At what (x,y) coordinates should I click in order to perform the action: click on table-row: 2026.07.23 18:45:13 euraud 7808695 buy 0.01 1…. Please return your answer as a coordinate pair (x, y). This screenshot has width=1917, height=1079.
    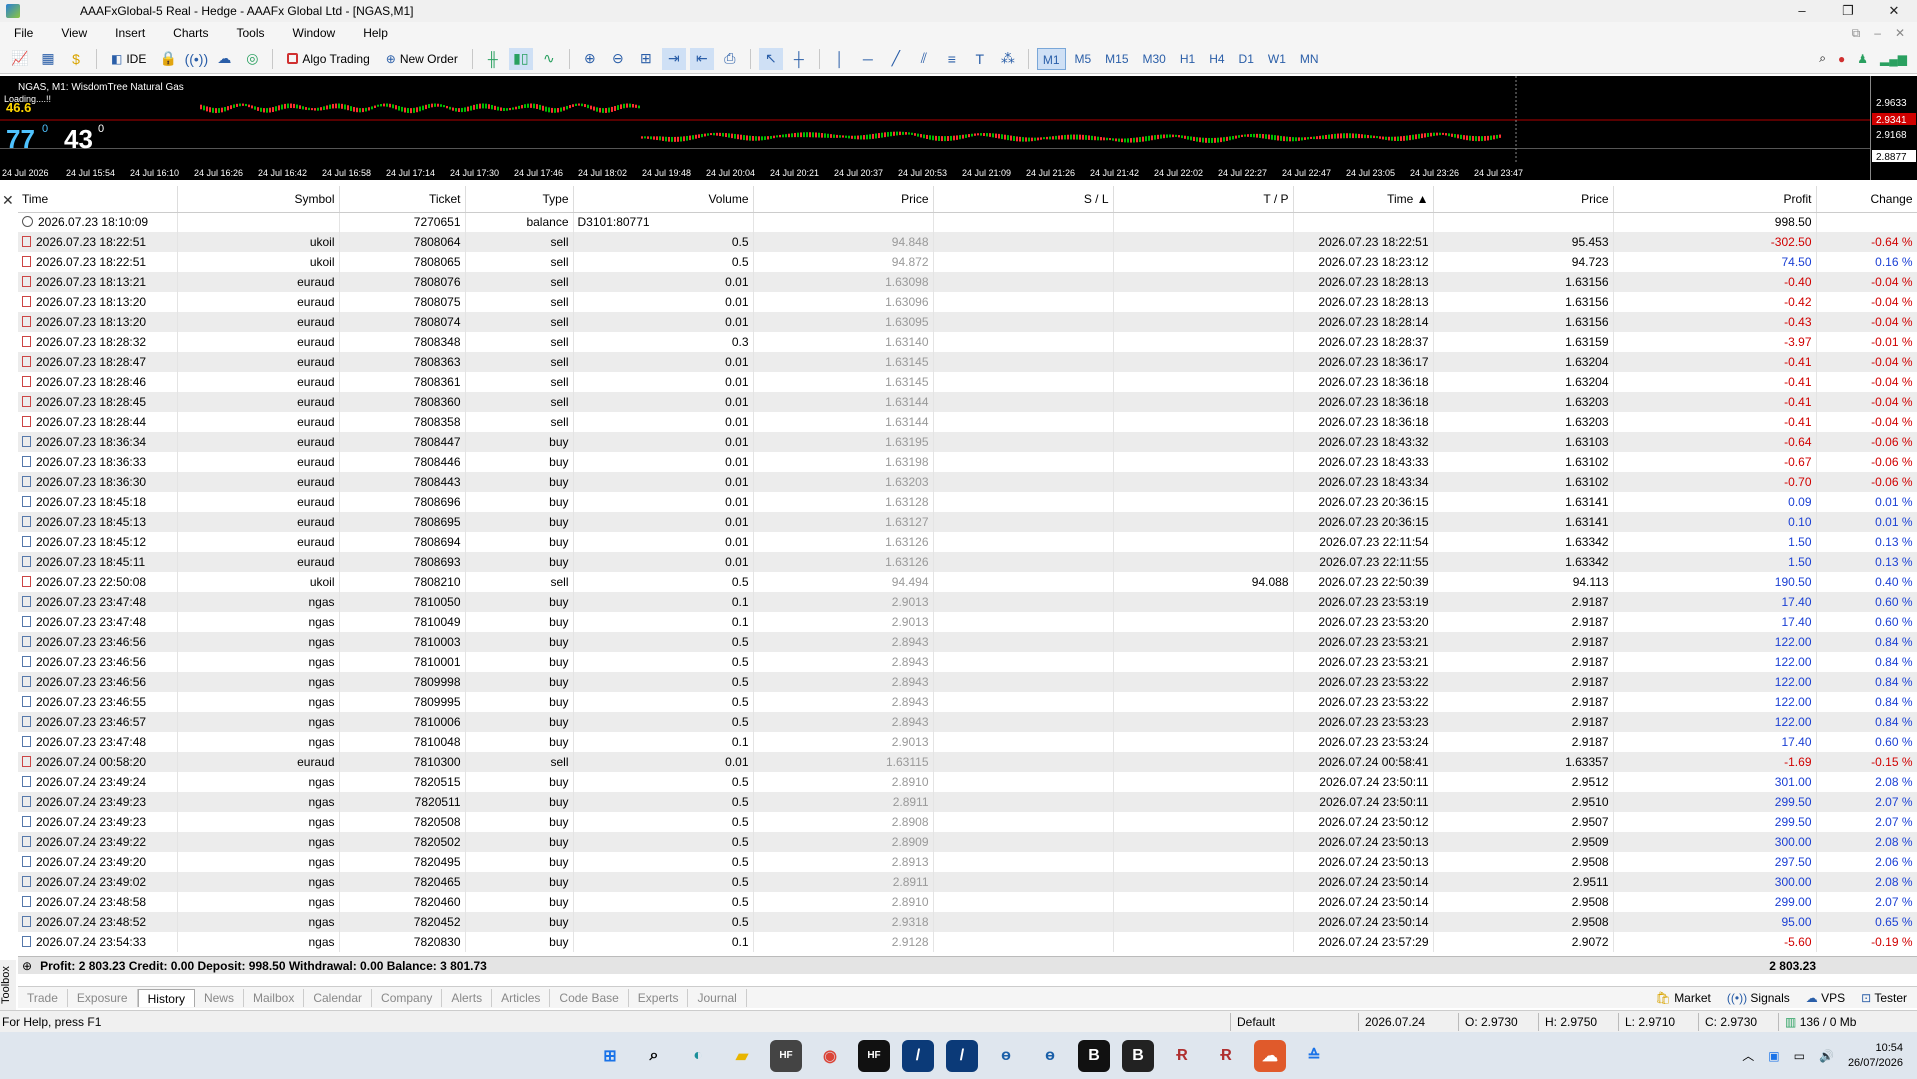
    Looking at the image, I should click on (967, 522).